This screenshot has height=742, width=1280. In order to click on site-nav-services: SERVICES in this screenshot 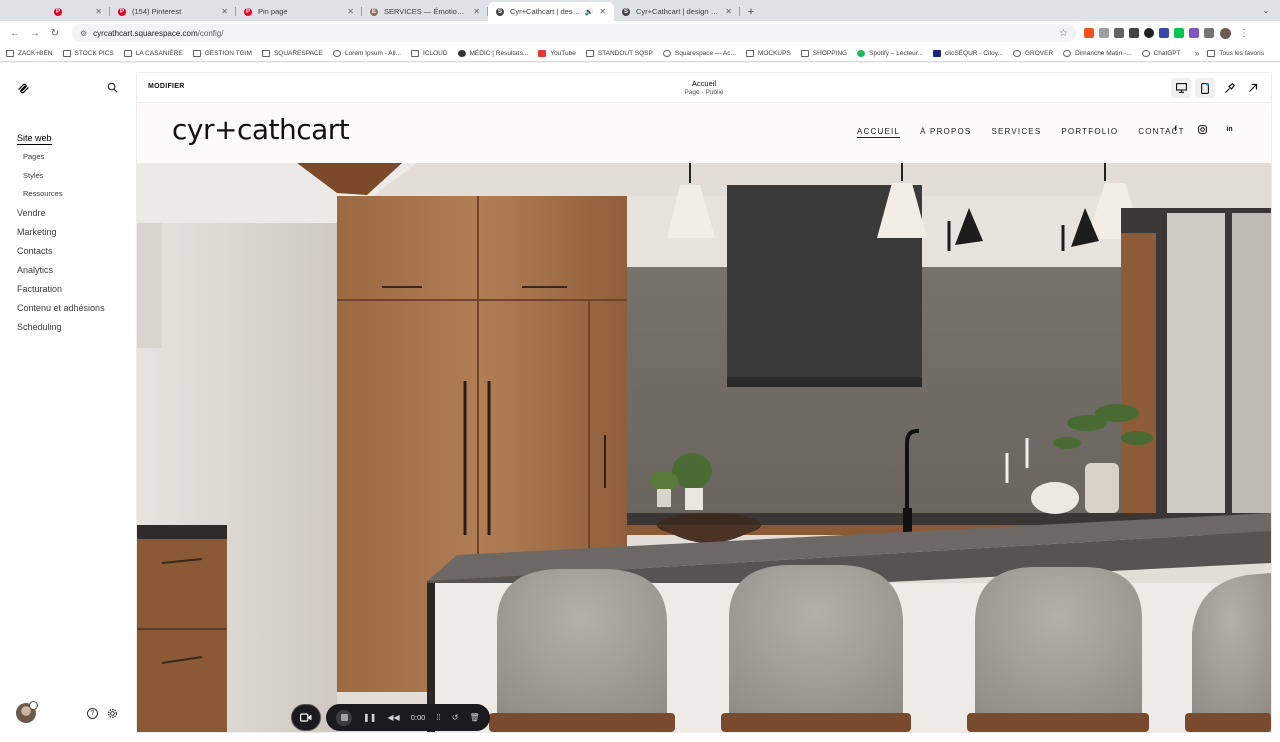, I will do `click(1016, 131)`.